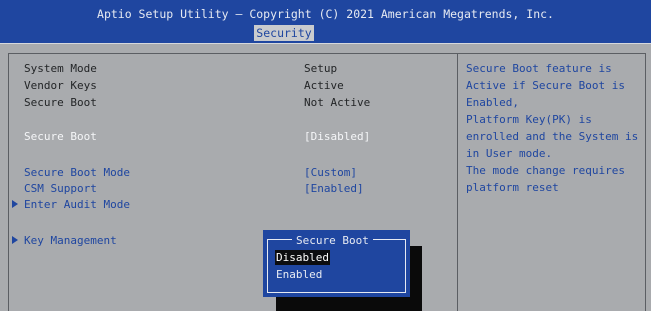 This screenshot has height=311, width=651. Describe the element at coordinates (324, 85) in the screenshot. I see `vendor-keys-value: Active` at that location.